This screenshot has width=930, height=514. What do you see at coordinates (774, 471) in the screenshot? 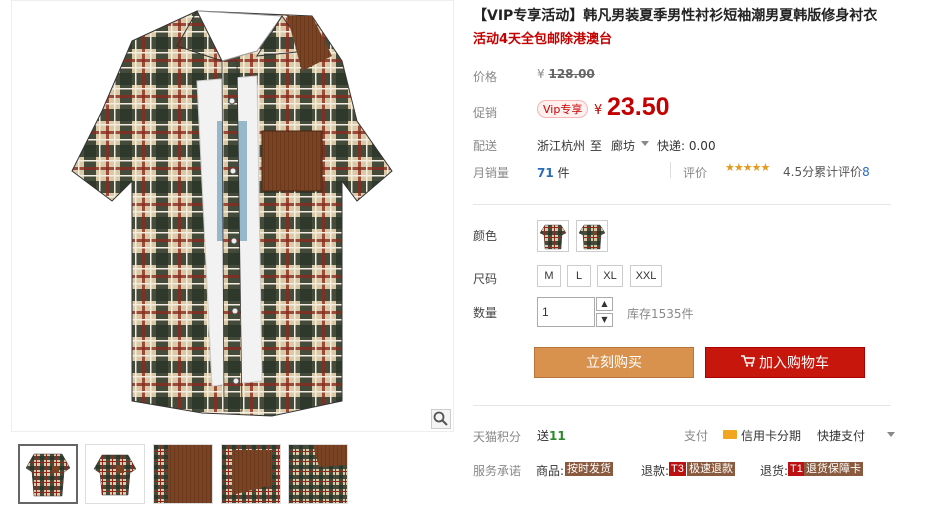
I see `service-return-label: 退货:` at bounding box center [774, 471].